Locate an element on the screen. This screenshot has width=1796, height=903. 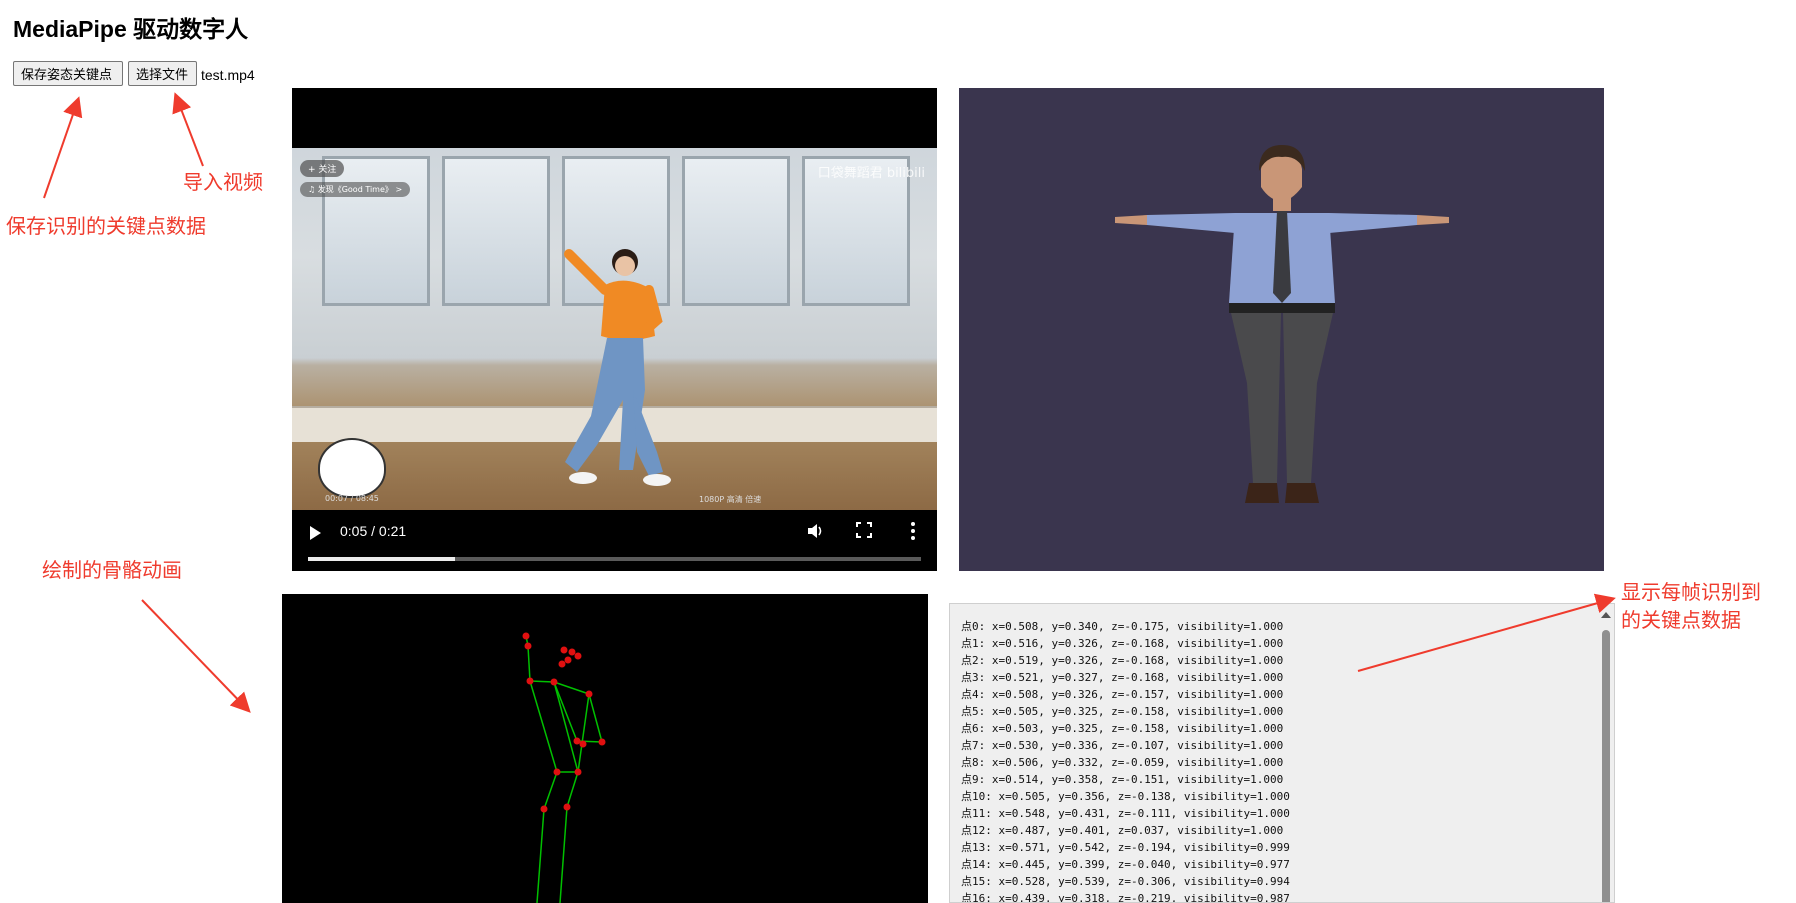
arrow-save is located at coordinates (63, 147).